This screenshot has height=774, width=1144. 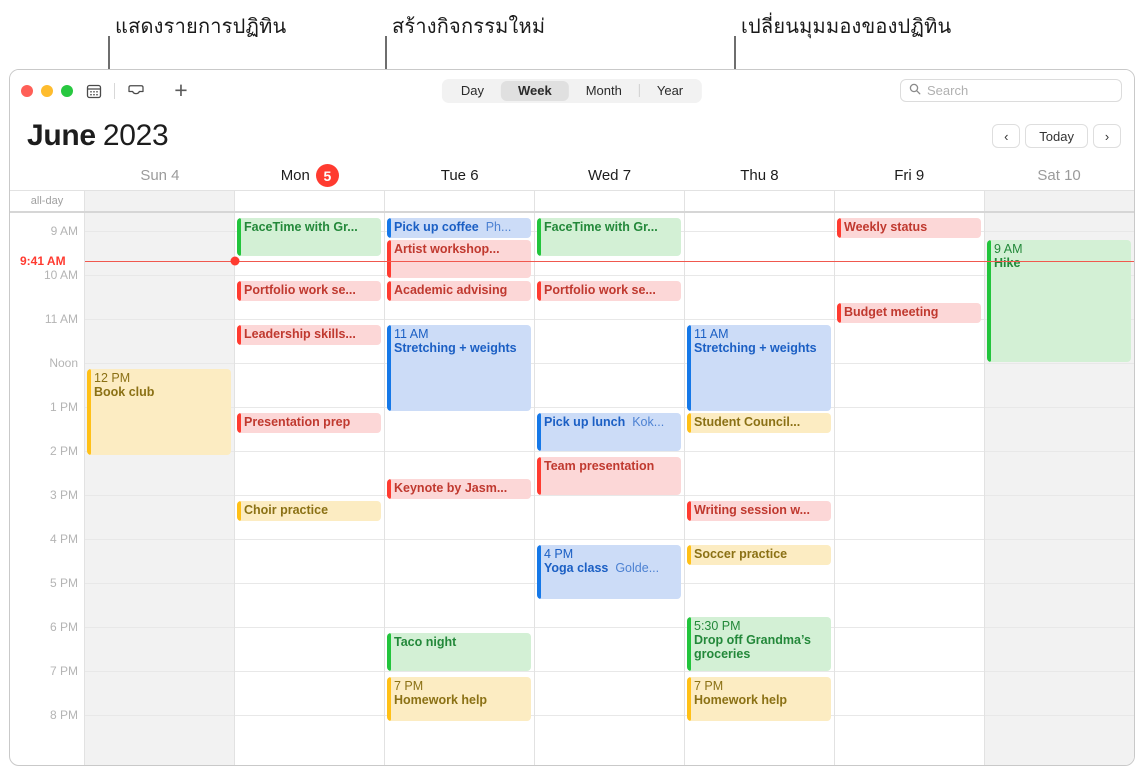 What do you see at coordinates (135, 135) in the screenshot?
I see `year-label: 2023` at bounding box center [135, 135].